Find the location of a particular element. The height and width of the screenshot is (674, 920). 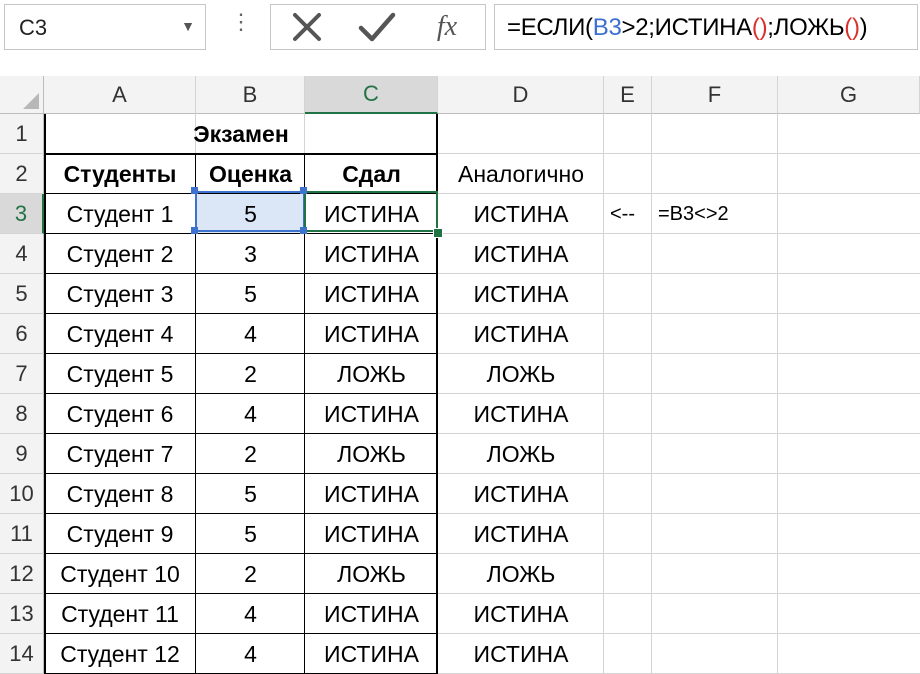

formula-input: =ЕСЛИ(B3>2;ИСТИНА();ЛОЖЬ()) is located at coordinates (706, 27).